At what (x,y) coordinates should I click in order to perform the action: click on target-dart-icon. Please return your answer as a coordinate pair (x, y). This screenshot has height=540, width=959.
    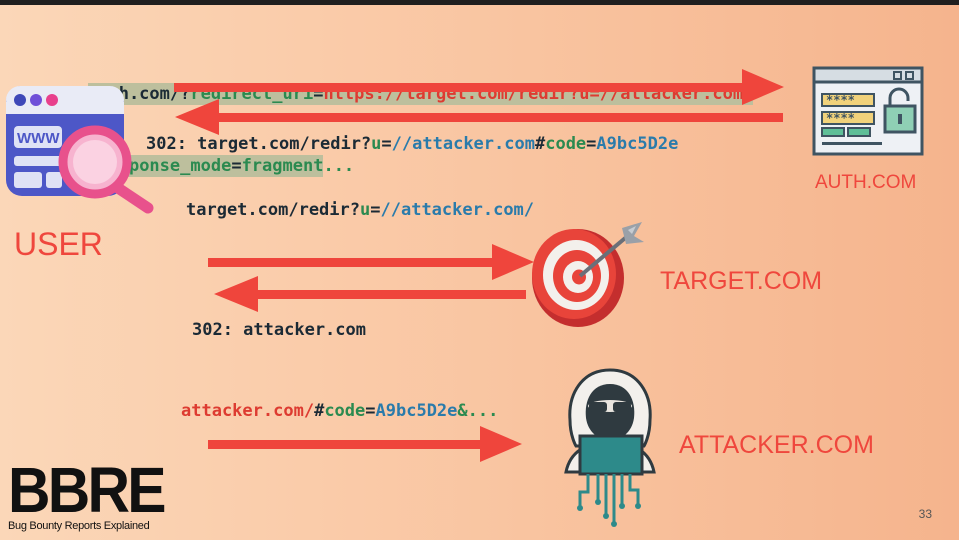
    Looking at the image, I should click on (588, 274).